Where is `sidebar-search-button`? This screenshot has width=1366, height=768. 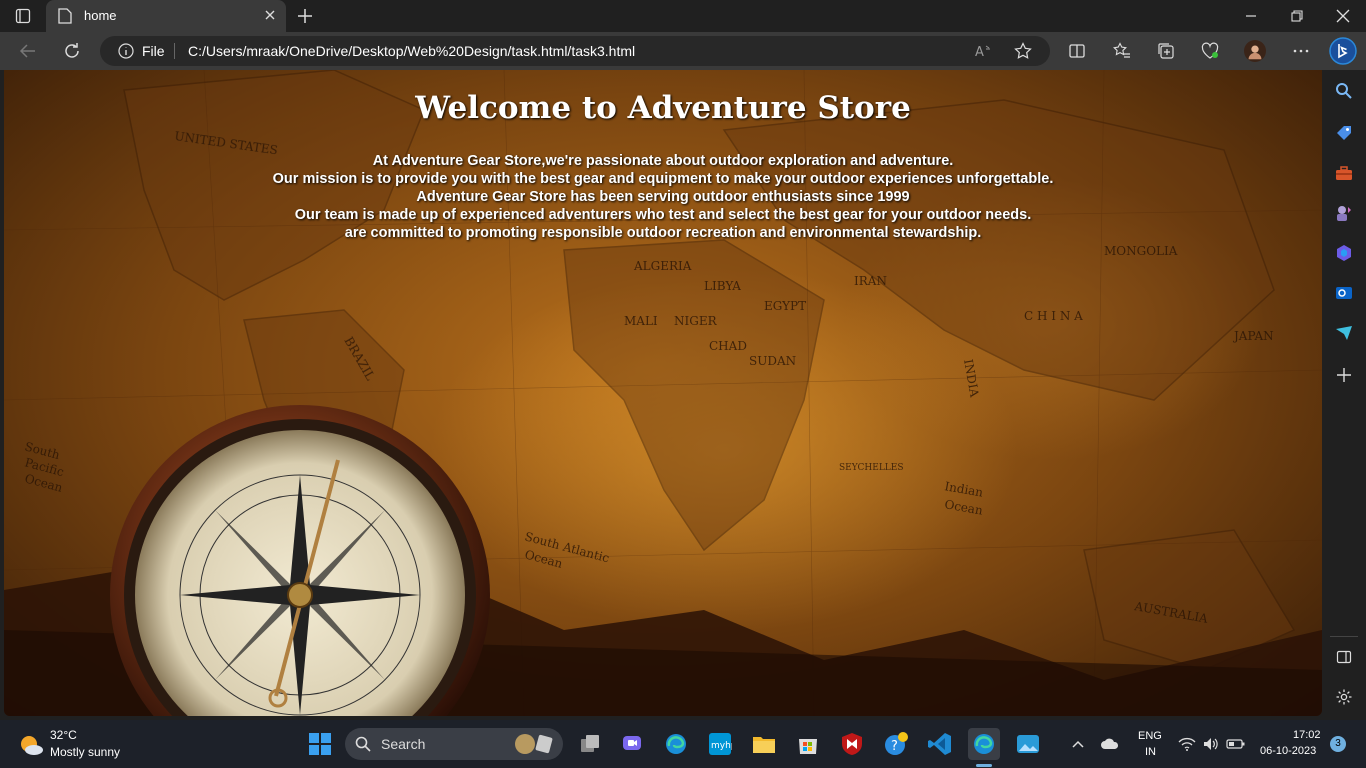 sidebar-search-button is located at coordinates (1344, 91).